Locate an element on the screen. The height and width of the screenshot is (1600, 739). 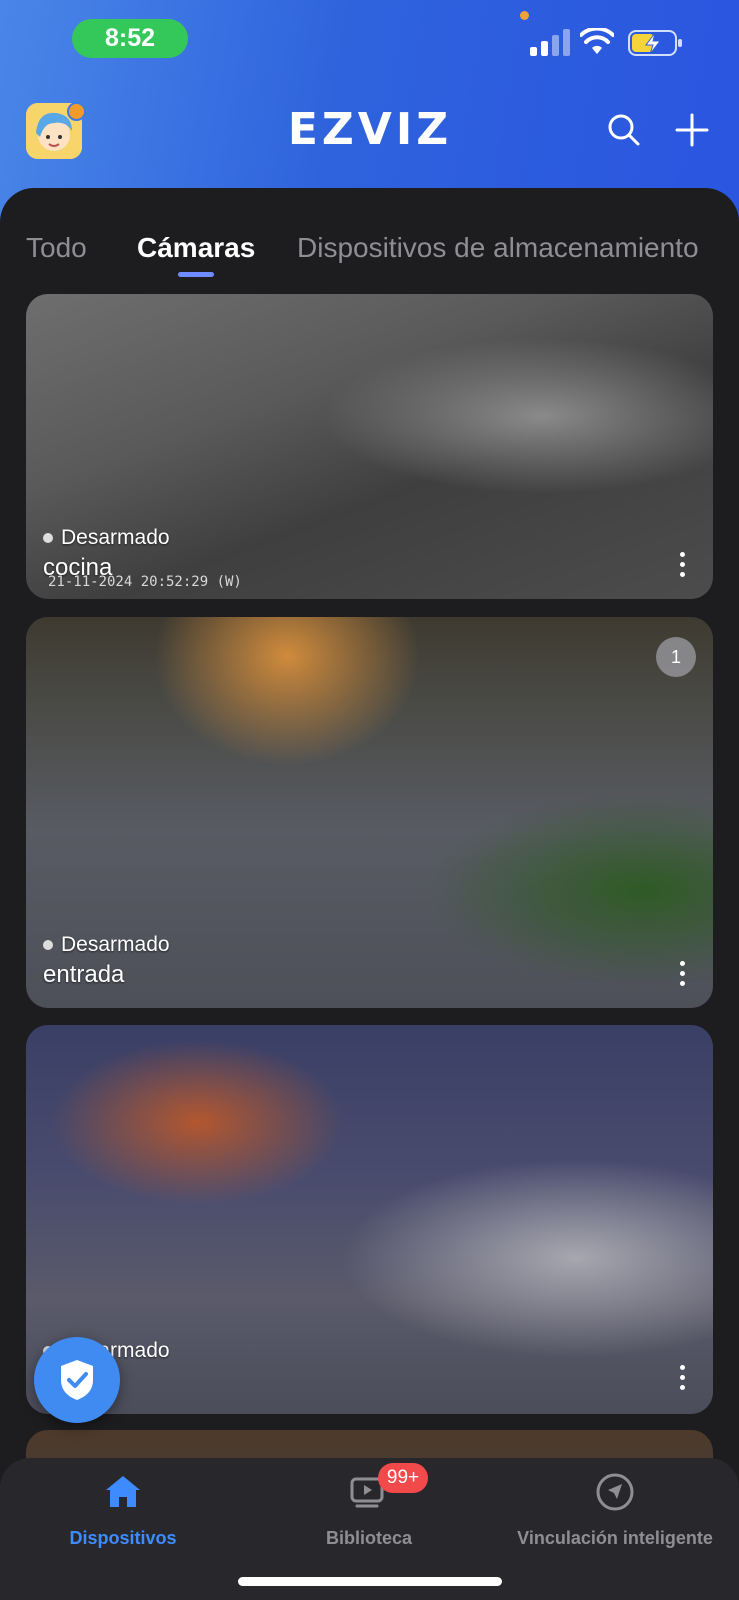
nav-vinculacion-inteligente: Vinculación inteligente is located at coordinates (615, 1513).